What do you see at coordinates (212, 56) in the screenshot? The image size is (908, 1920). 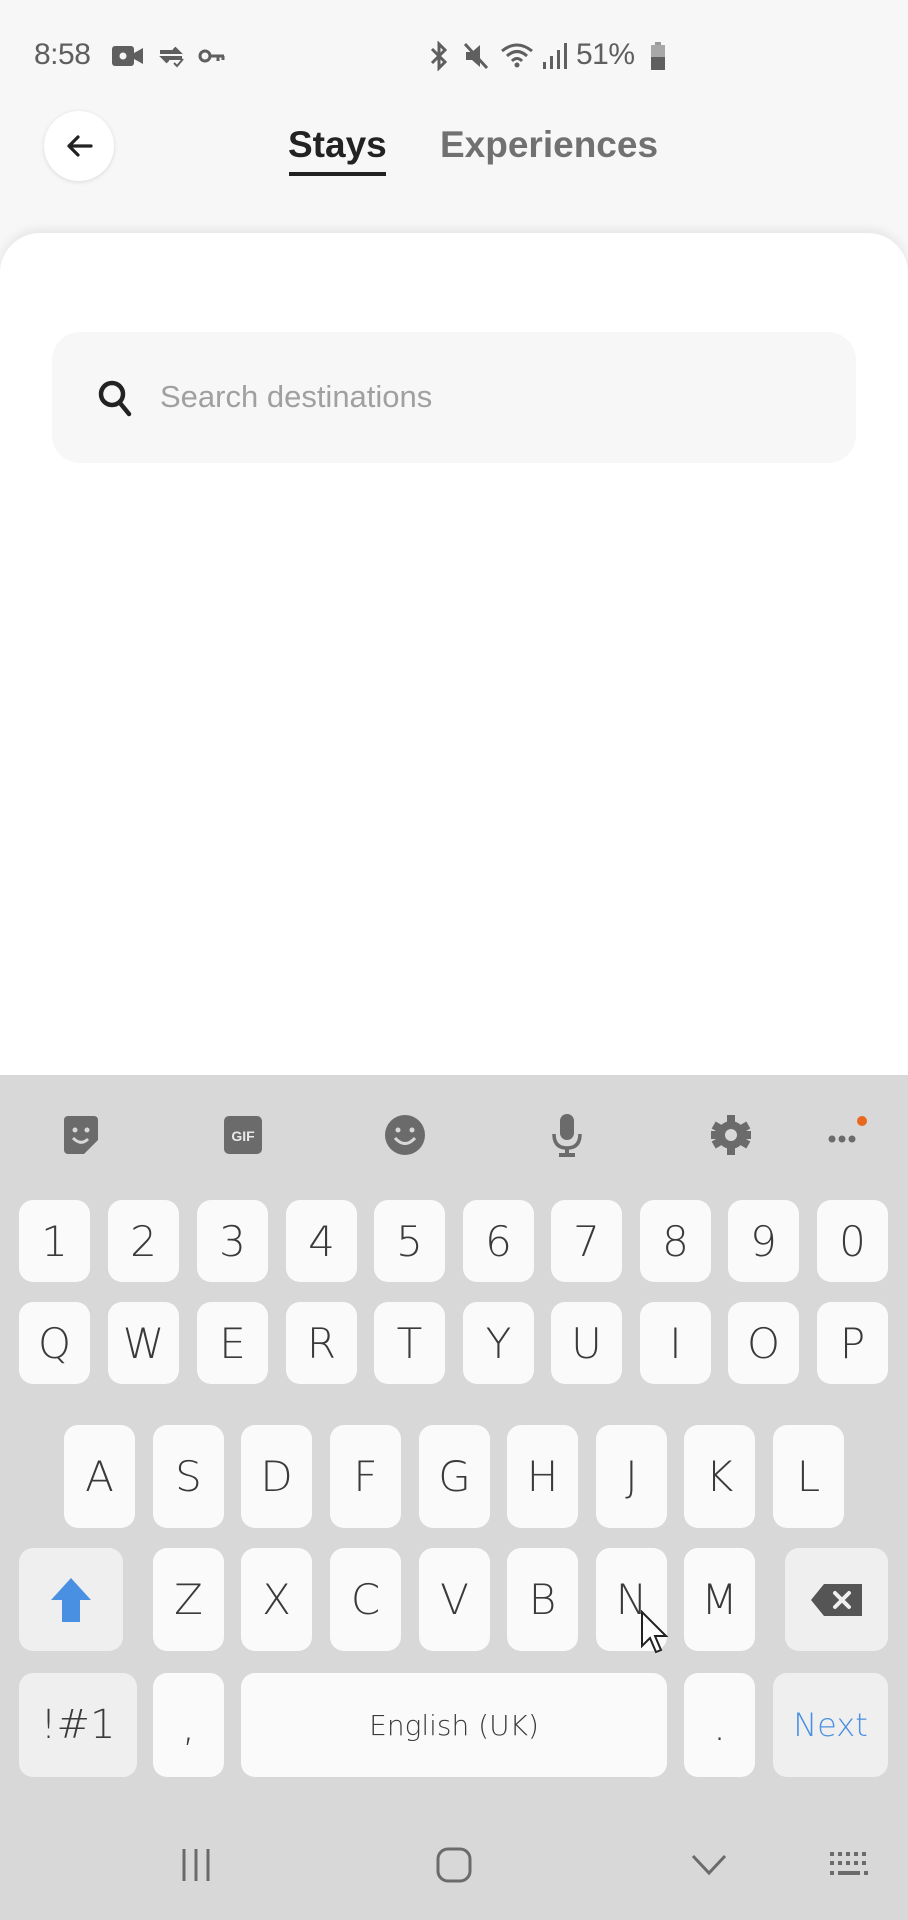 I see `vpn-key-icon` at bounding box center [212, 56].